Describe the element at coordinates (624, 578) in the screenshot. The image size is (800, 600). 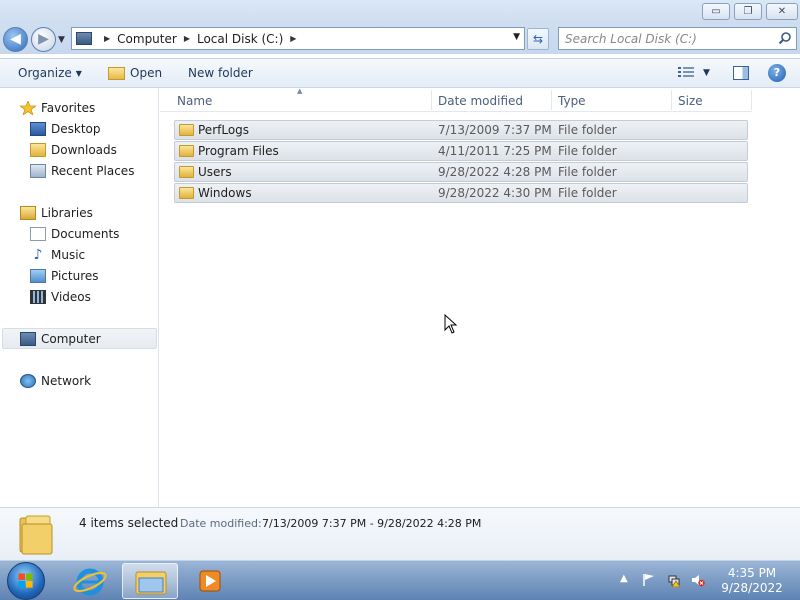
I see `show-hidden-icons-button: ▲` at that location.